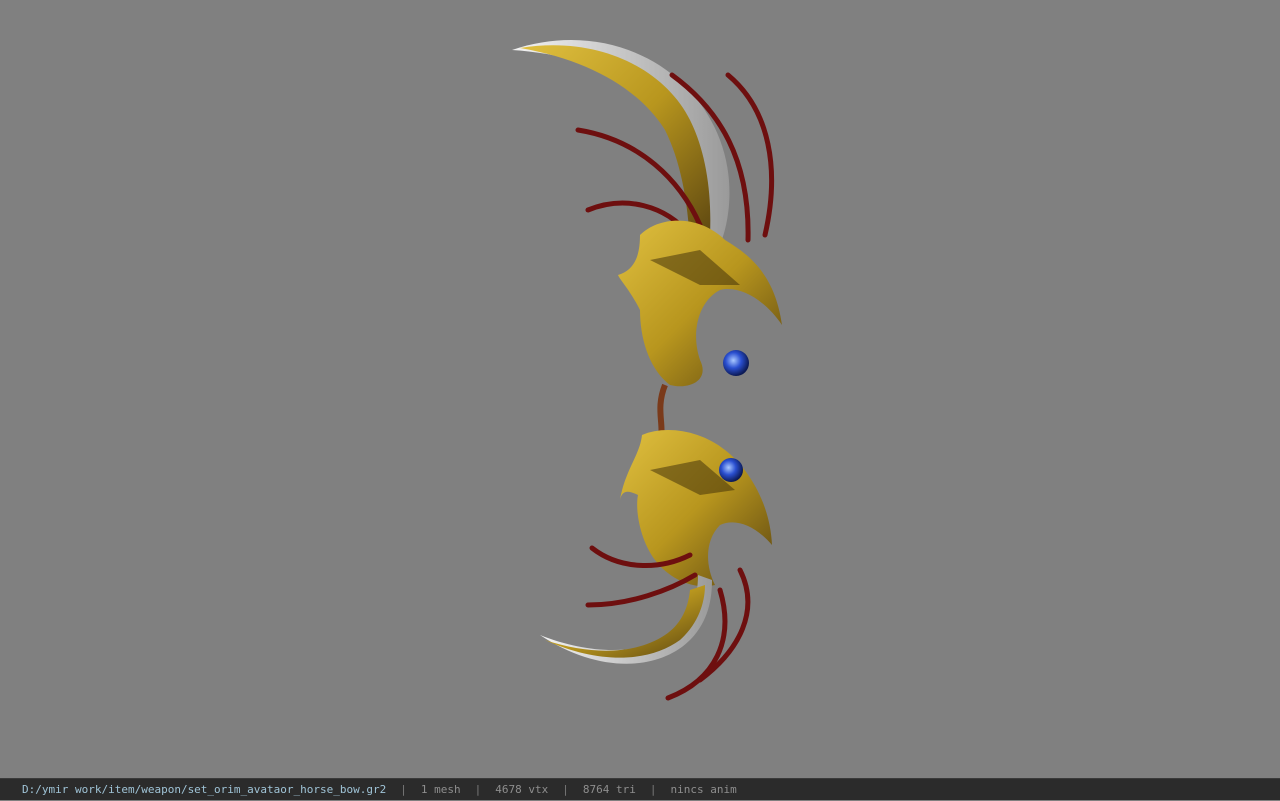  Describe the element at coordinates (731, 470) in the screenshot. I see `lower-gem` at that location.